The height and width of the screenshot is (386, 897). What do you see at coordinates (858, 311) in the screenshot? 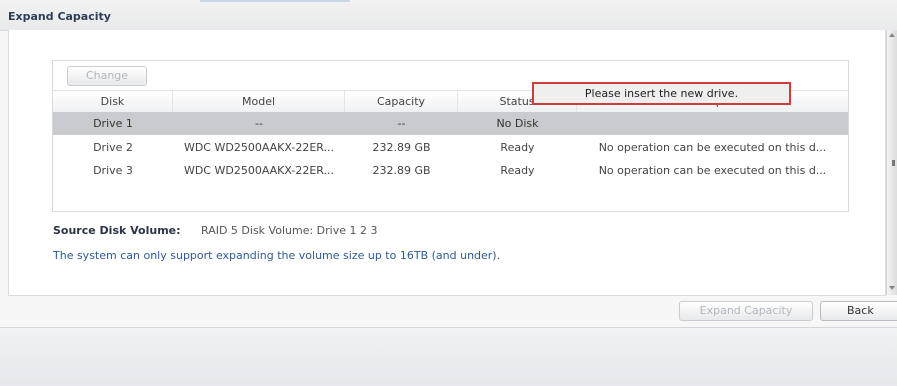
I see `back-button: Back` at bounding box center [858, 311].